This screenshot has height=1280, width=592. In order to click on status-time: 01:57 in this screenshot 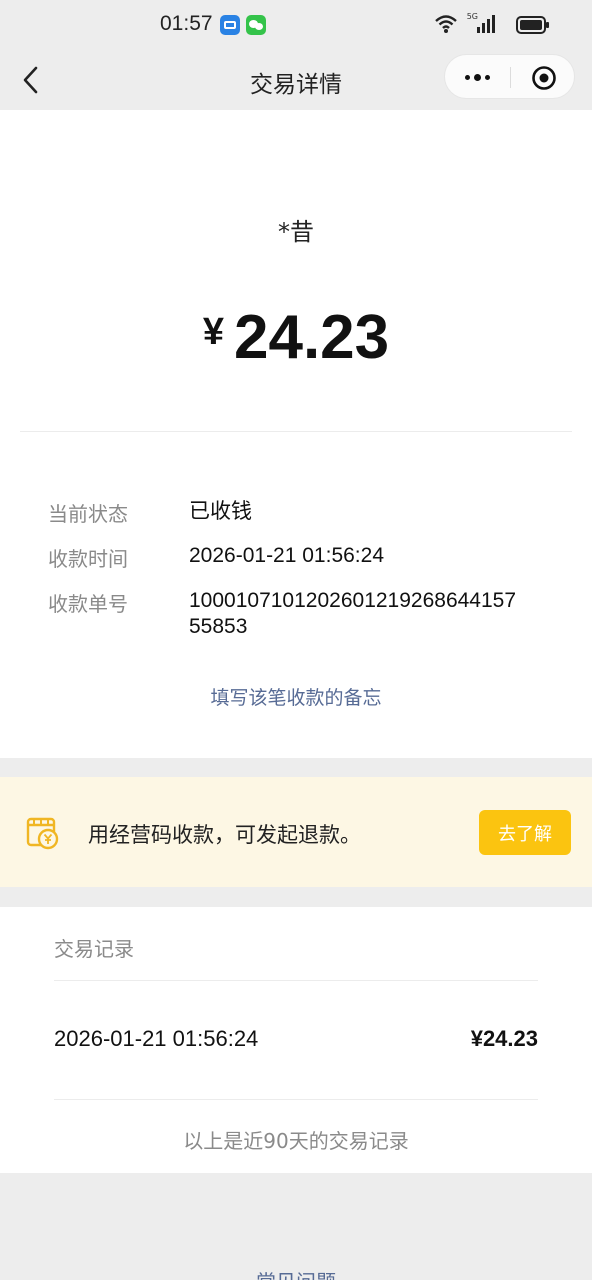, I will do `click(186, 23)`.